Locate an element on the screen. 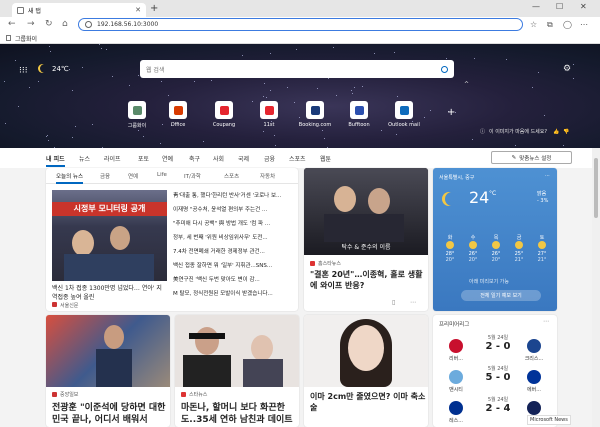 This screenshot has height=427, width=600. news-subtab: Life is located at coordinates (162, 175).